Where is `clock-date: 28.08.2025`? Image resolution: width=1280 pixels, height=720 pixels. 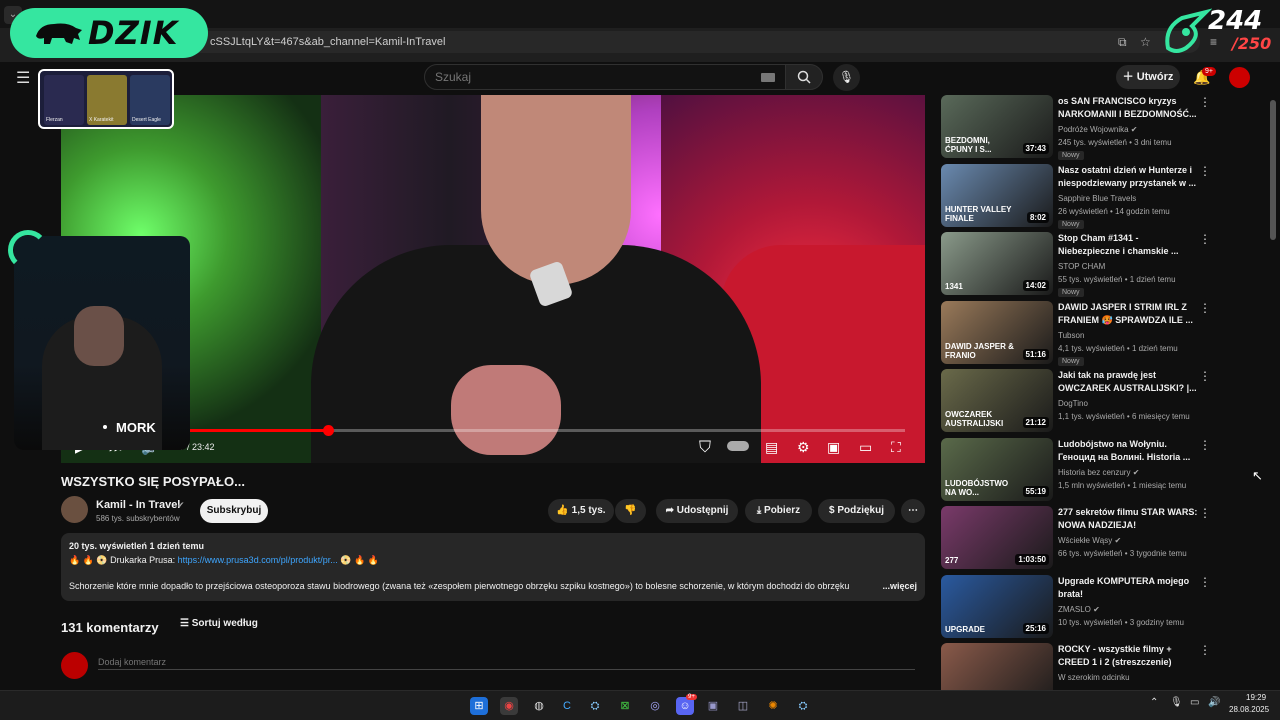
clock-date: 28.08.2025 is located at coordinates (1249, 709).